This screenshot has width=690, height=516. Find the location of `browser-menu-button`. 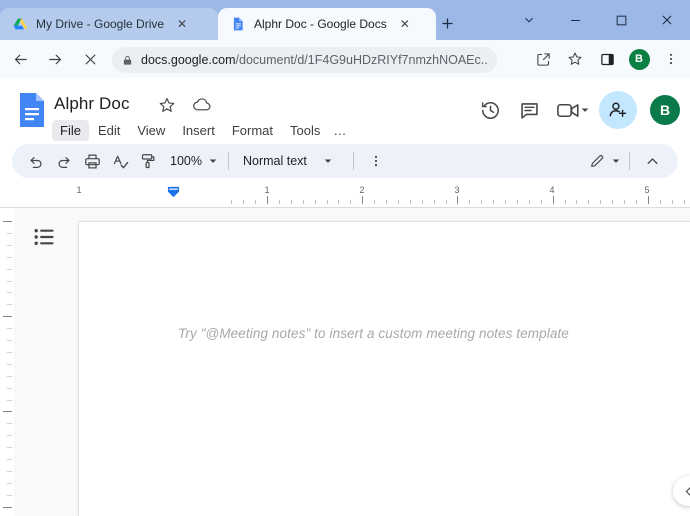

browser-menu-button is located at coordinates (671, 59).